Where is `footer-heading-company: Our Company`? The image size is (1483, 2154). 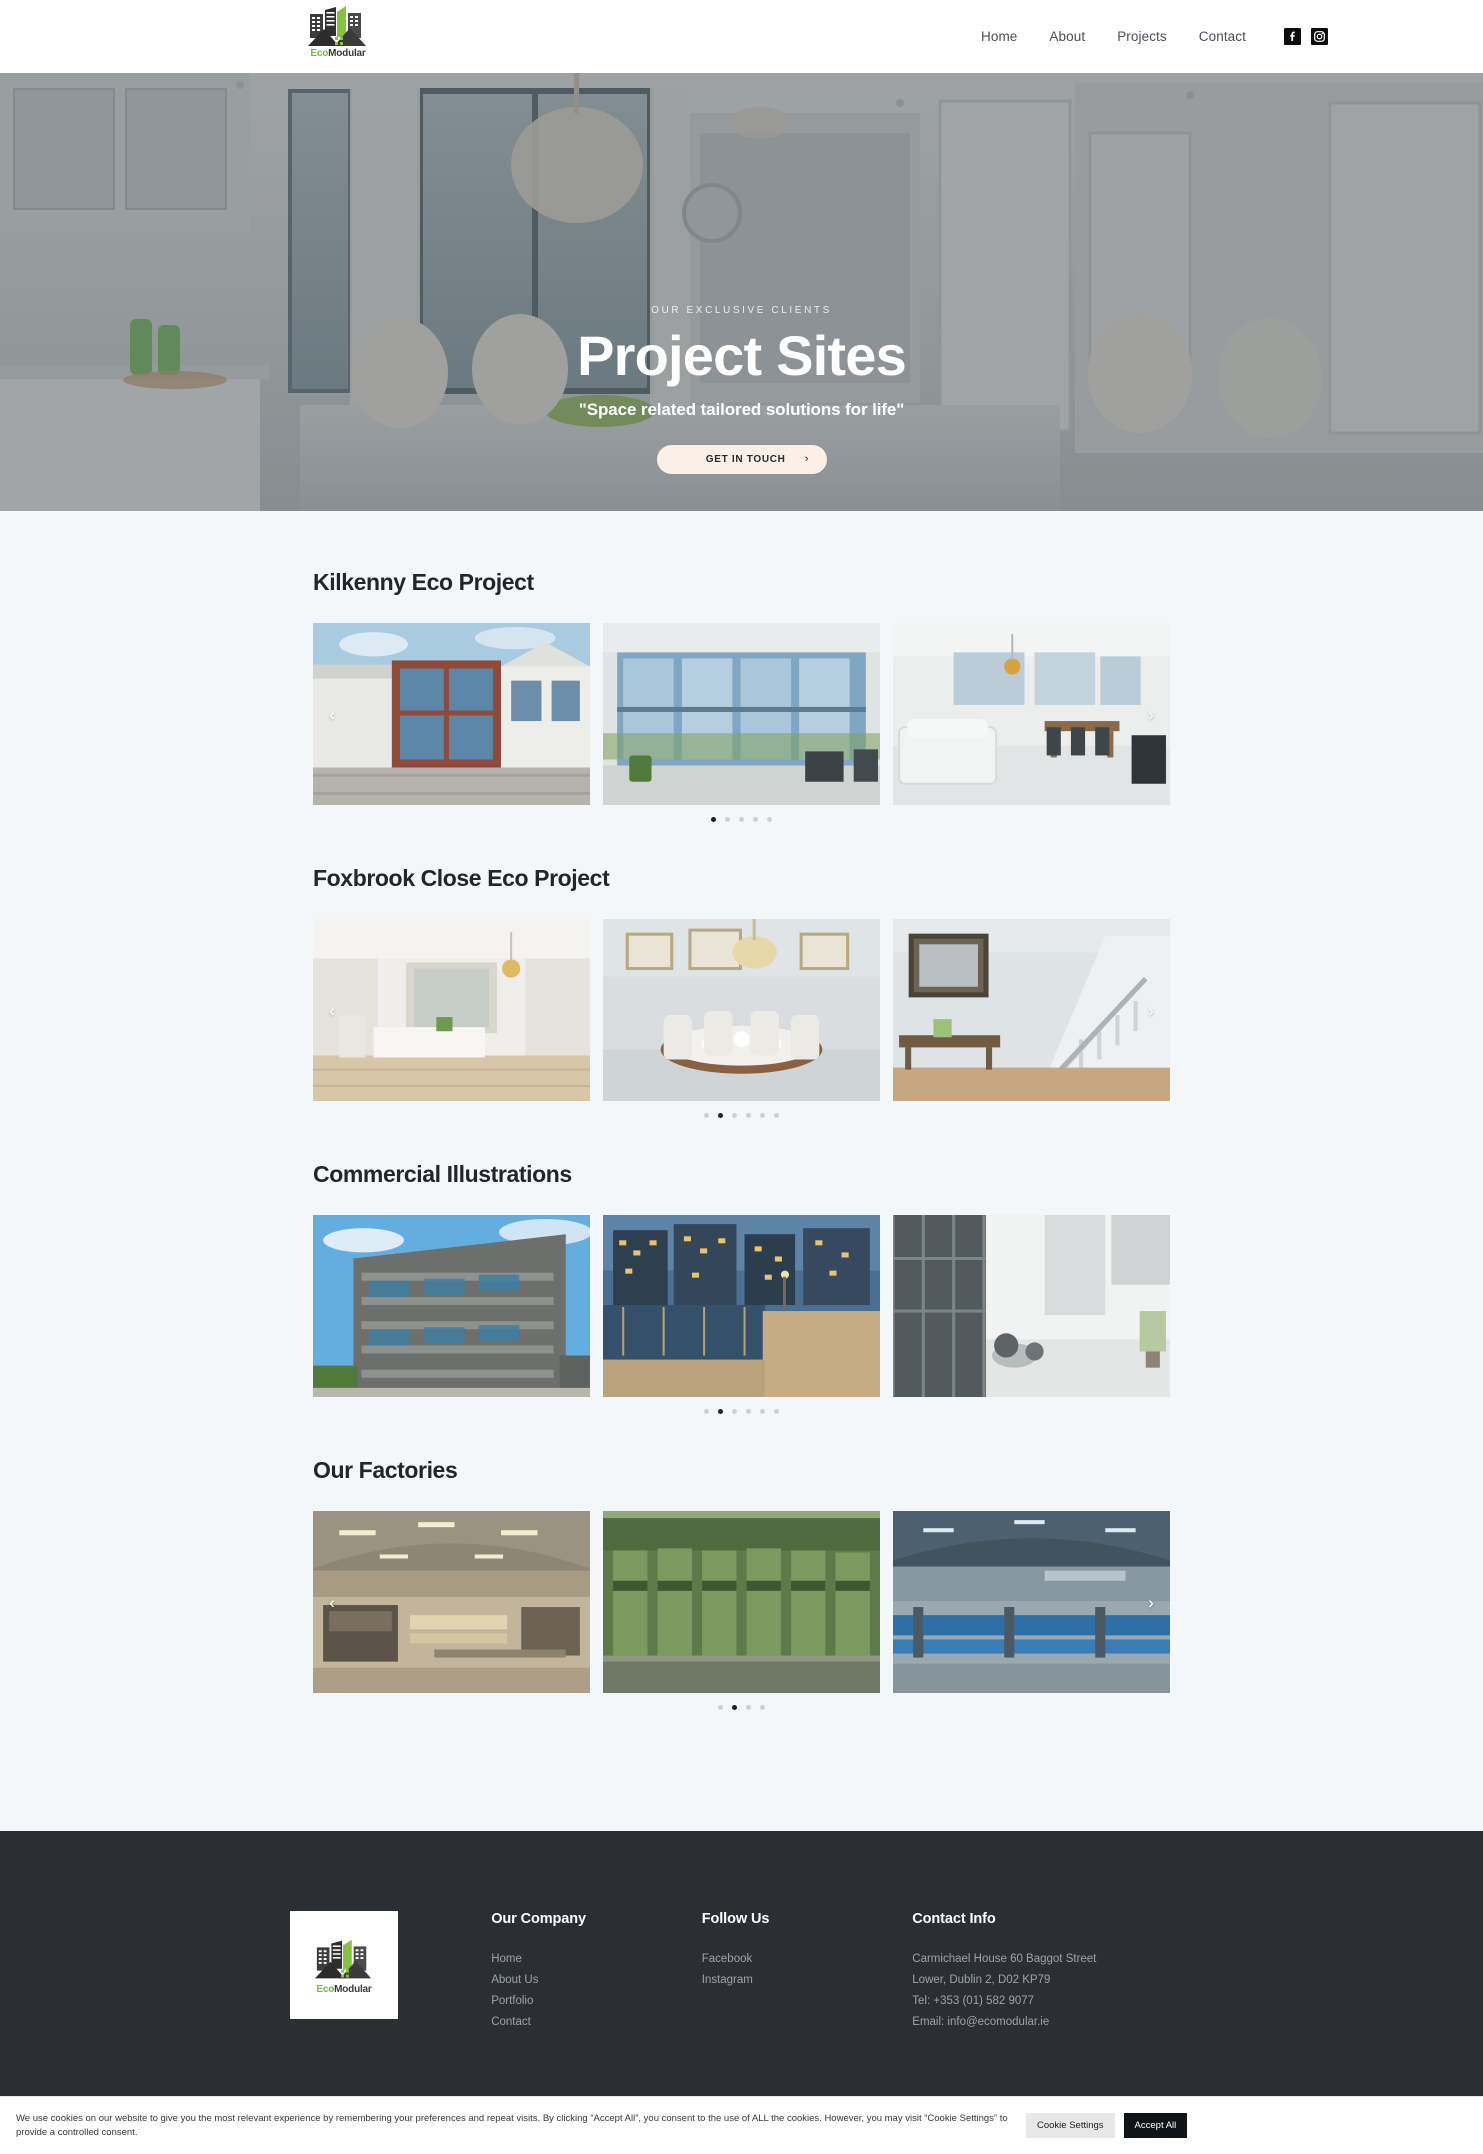
footer-heading-company: Our Company is located at coordinates (538, 1919).